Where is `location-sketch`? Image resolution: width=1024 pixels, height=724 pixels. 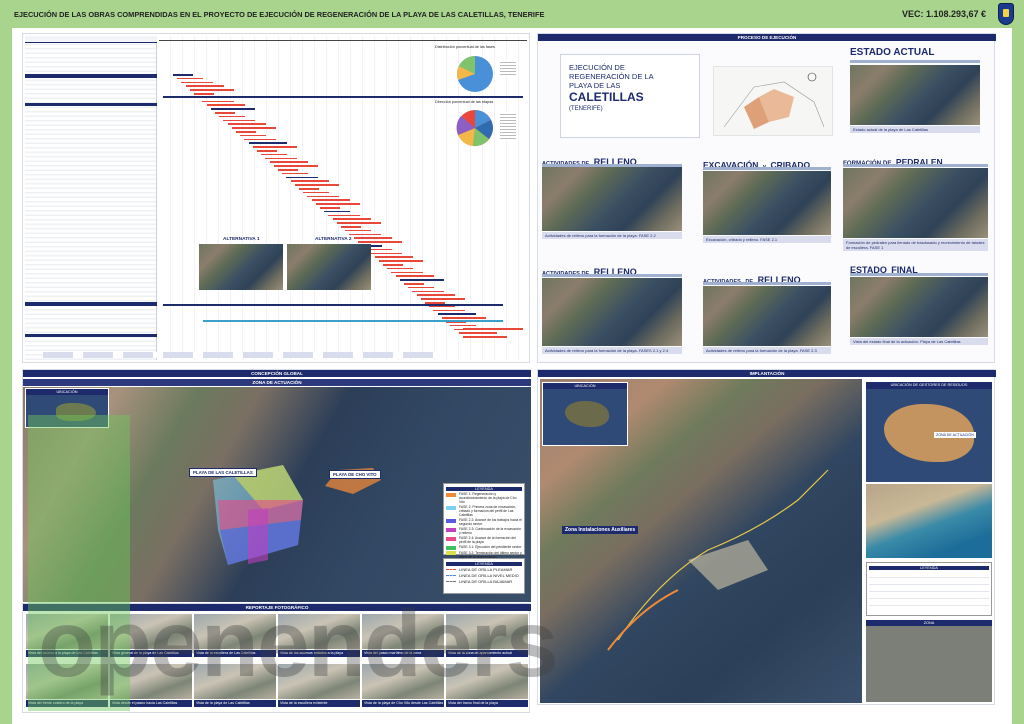 location-sketch is located at coordinates (773, 101).